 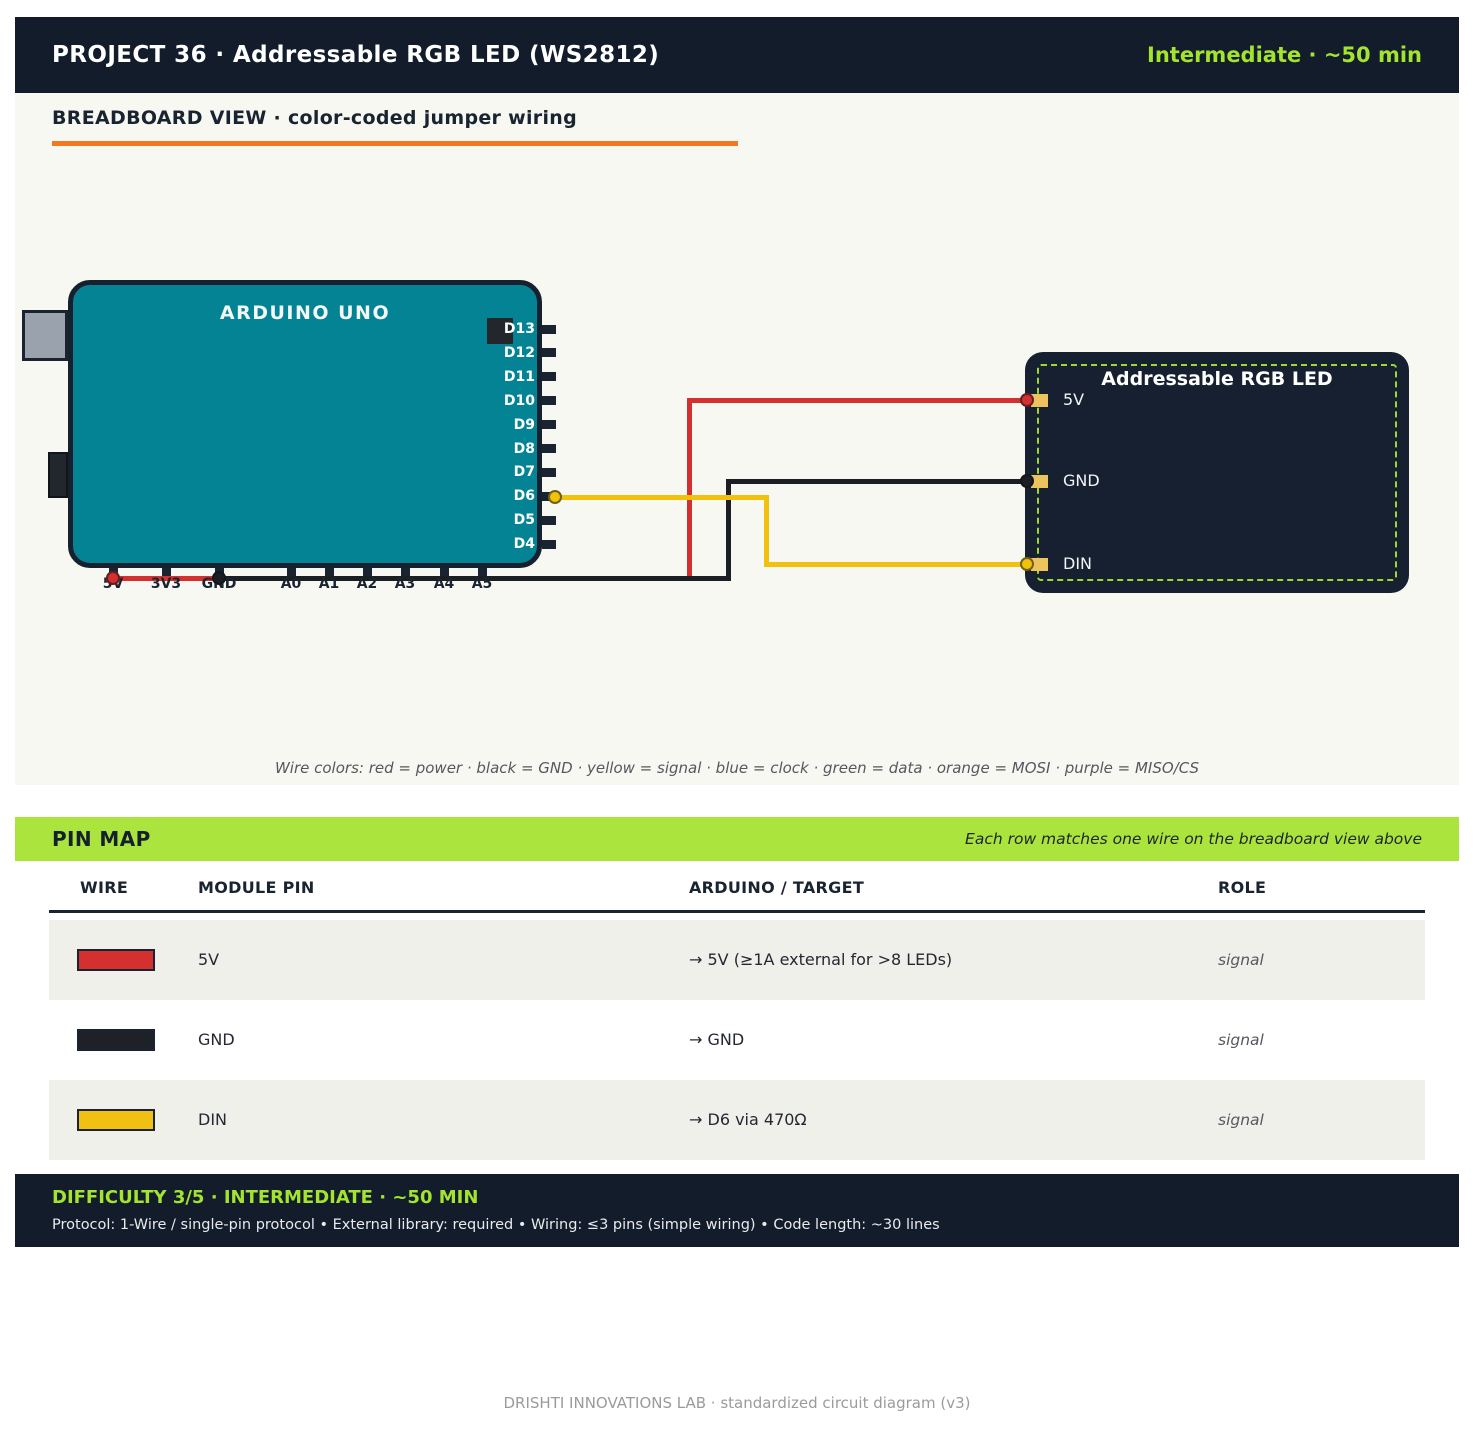 What do you see at coordinates (1217, 379) in the screenshot?
I see `module-title: Addressable RGB LED` at bounding box center [1217, 379].